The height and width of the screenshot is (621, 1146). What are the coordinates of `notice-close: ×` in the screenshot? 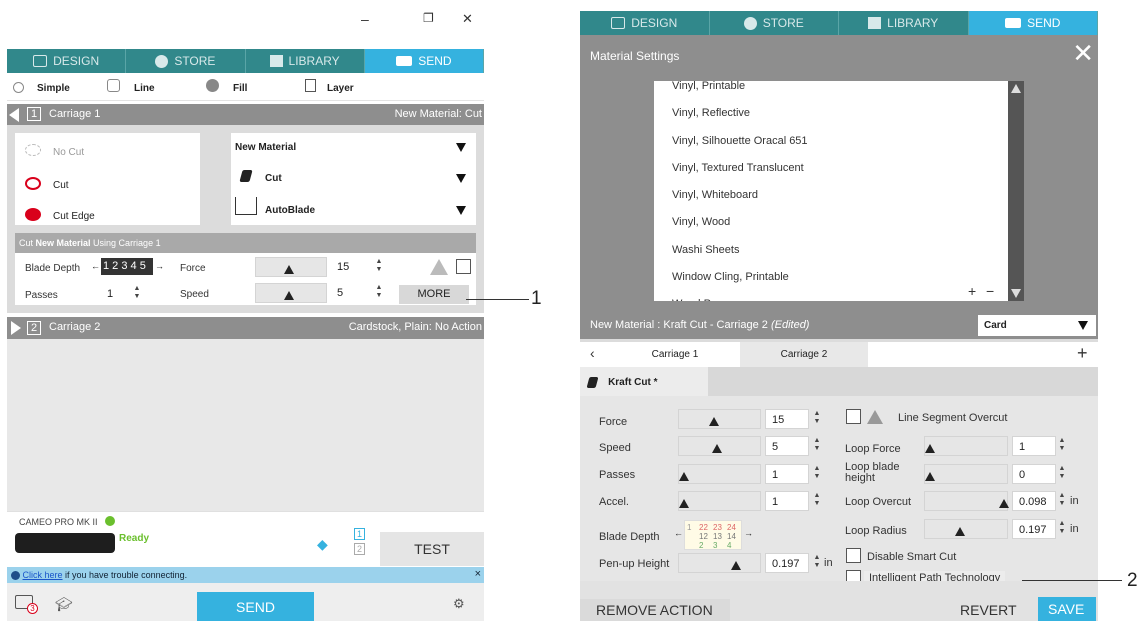 It's located at (478, 574).